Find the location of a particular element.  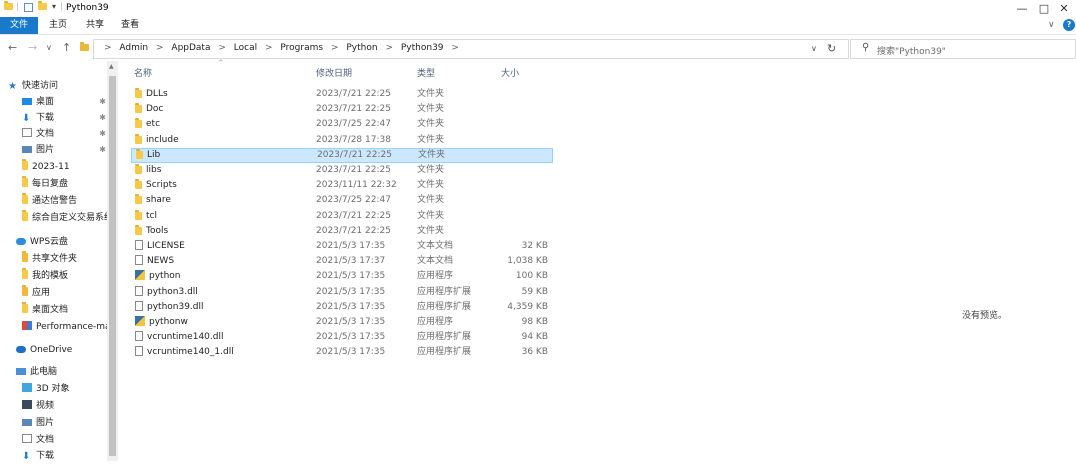

search-input: 搜索"Python39" is located at coordinates (911, 50).